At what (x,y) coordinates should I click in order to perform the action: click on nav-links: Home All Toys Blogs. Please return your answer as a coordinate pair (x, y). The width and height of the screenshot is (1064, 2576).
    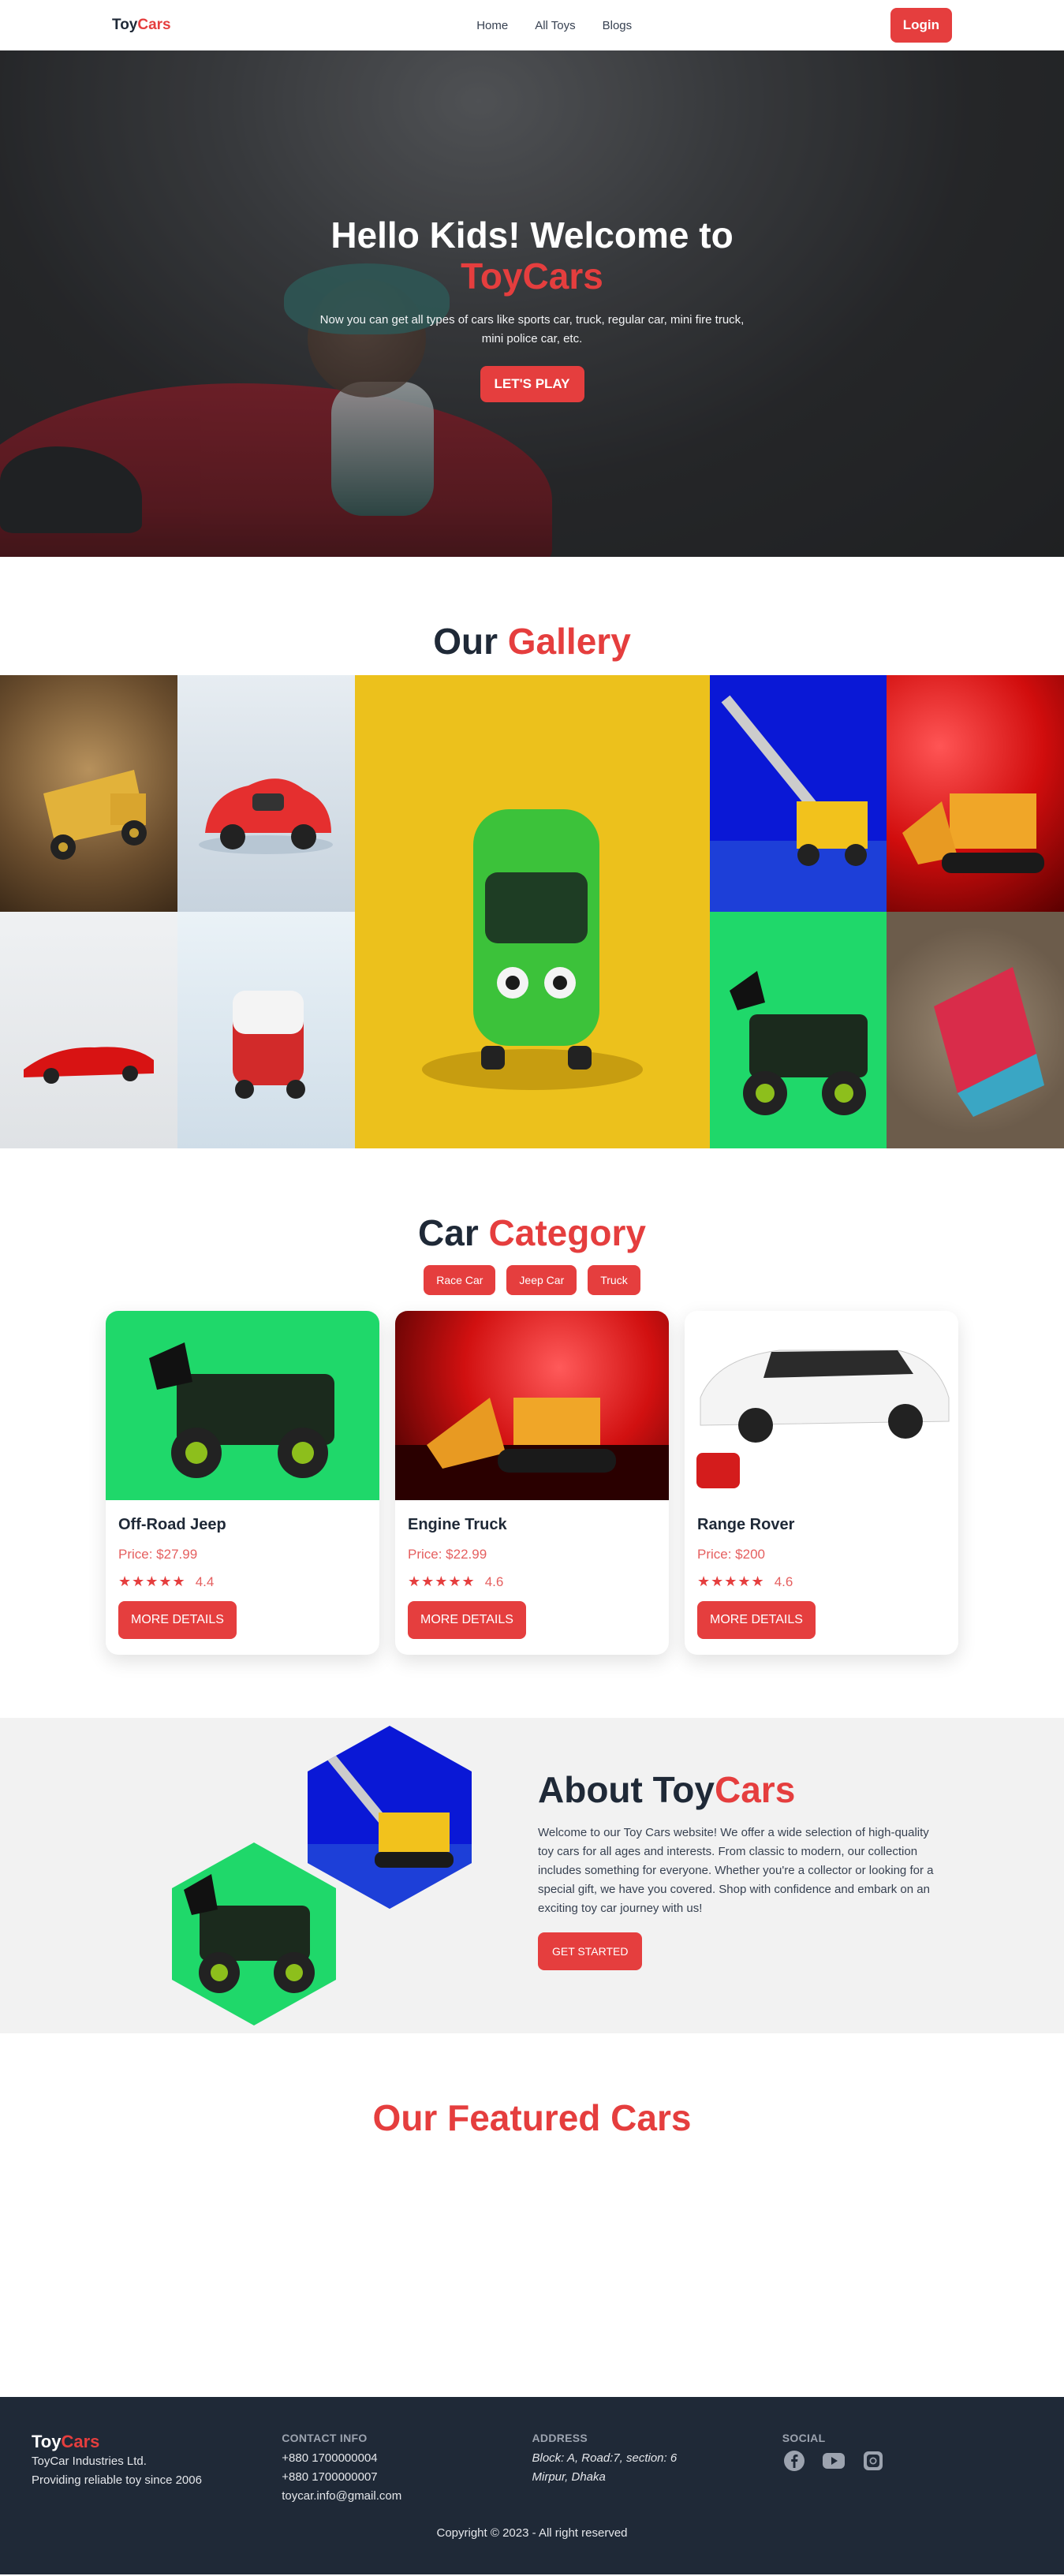
    Looking at the image, I should click on (554, 25).